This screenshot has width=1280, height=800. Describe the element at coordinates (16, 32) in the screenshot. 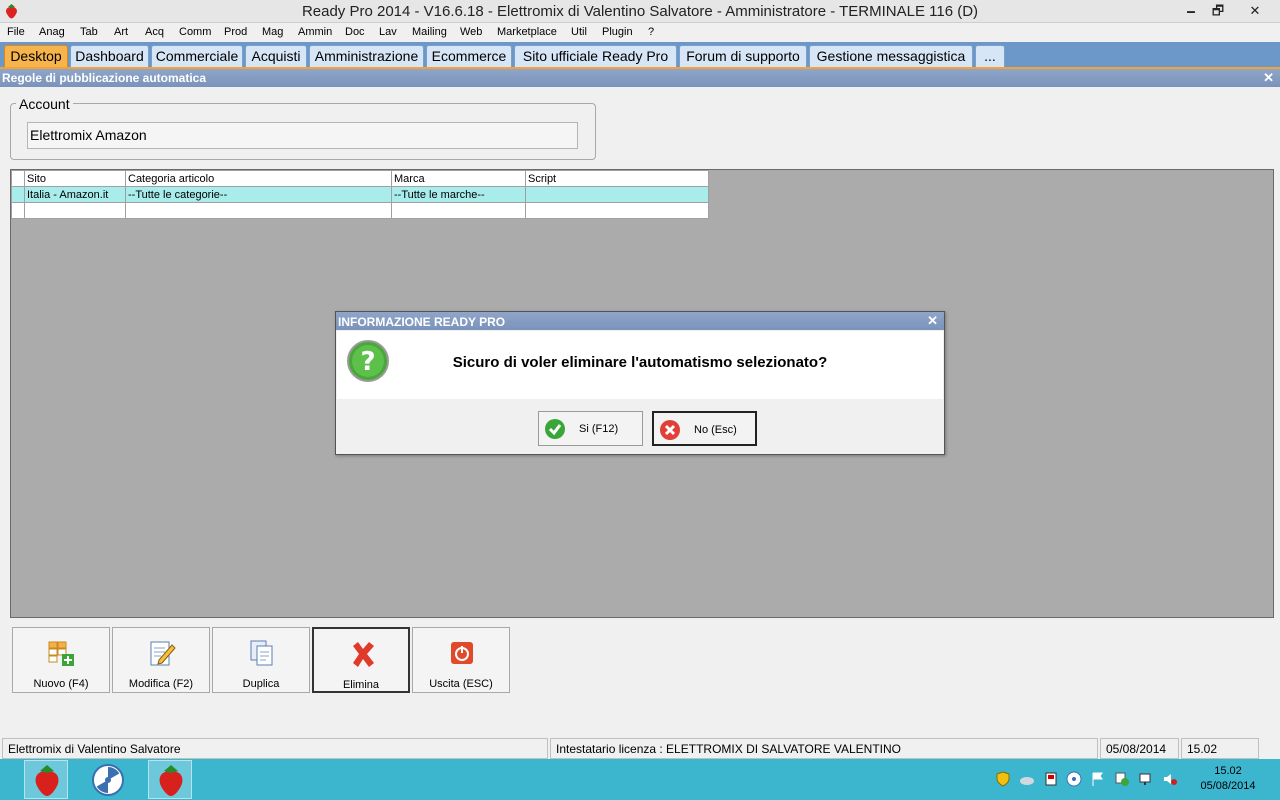

I see `menu-file: File` at that location.